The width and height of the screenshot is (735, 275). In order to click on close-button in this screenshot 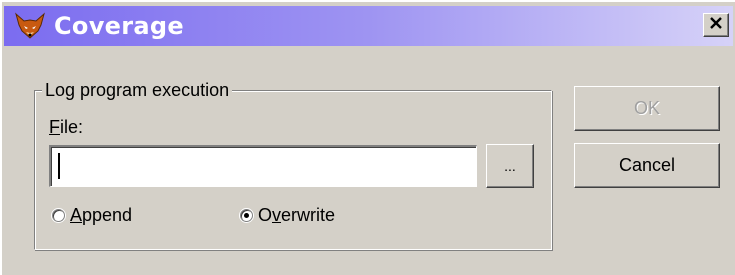, I will do `click(716, 25)`.